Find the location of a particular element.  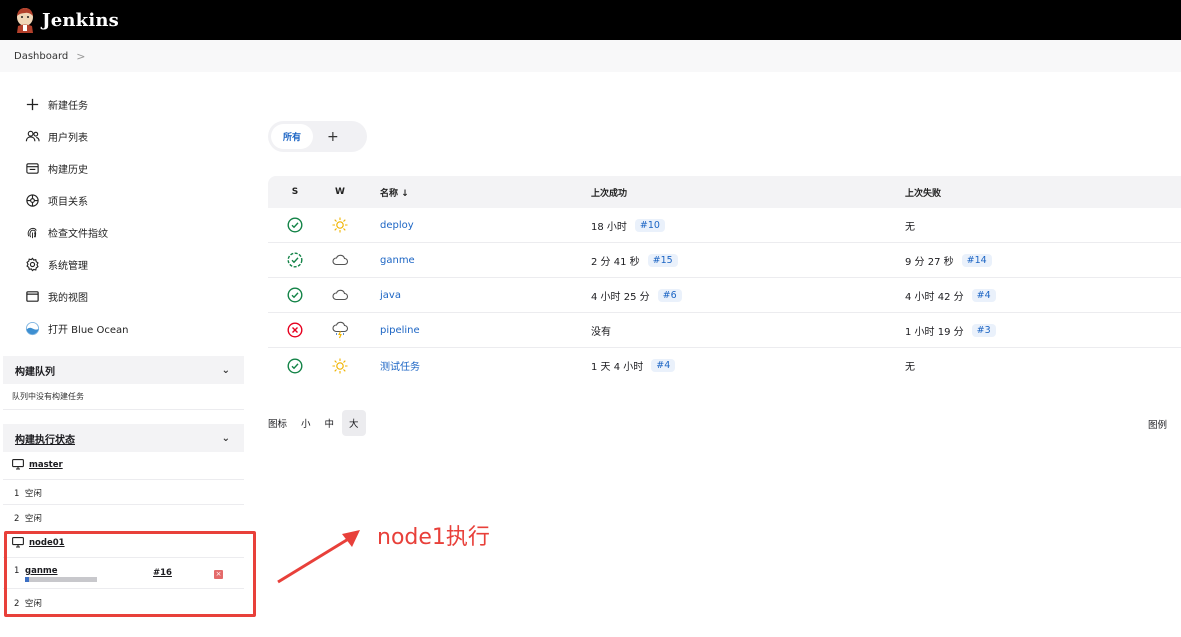

last-failure-build-link: #14 is located at coordinates (976, 260).